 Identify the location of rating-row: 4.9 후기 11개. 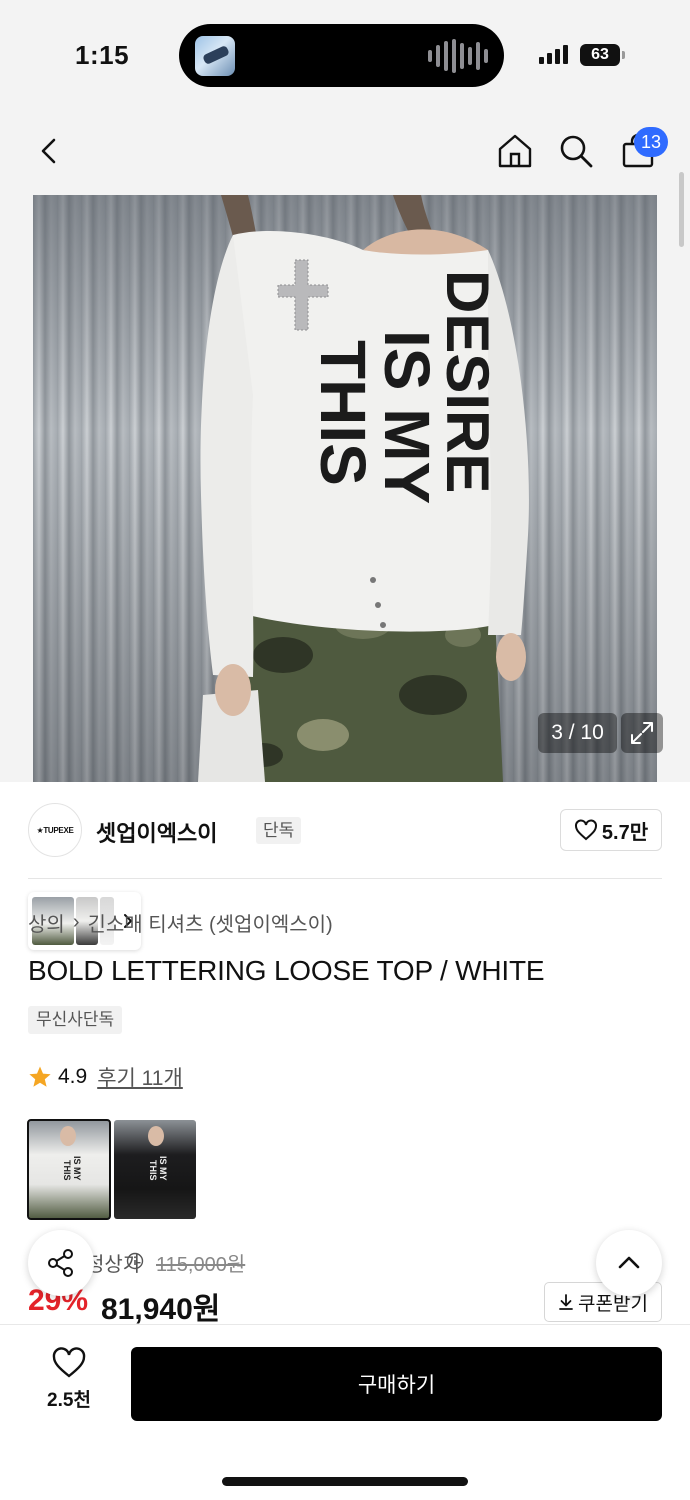
(105, 1077).